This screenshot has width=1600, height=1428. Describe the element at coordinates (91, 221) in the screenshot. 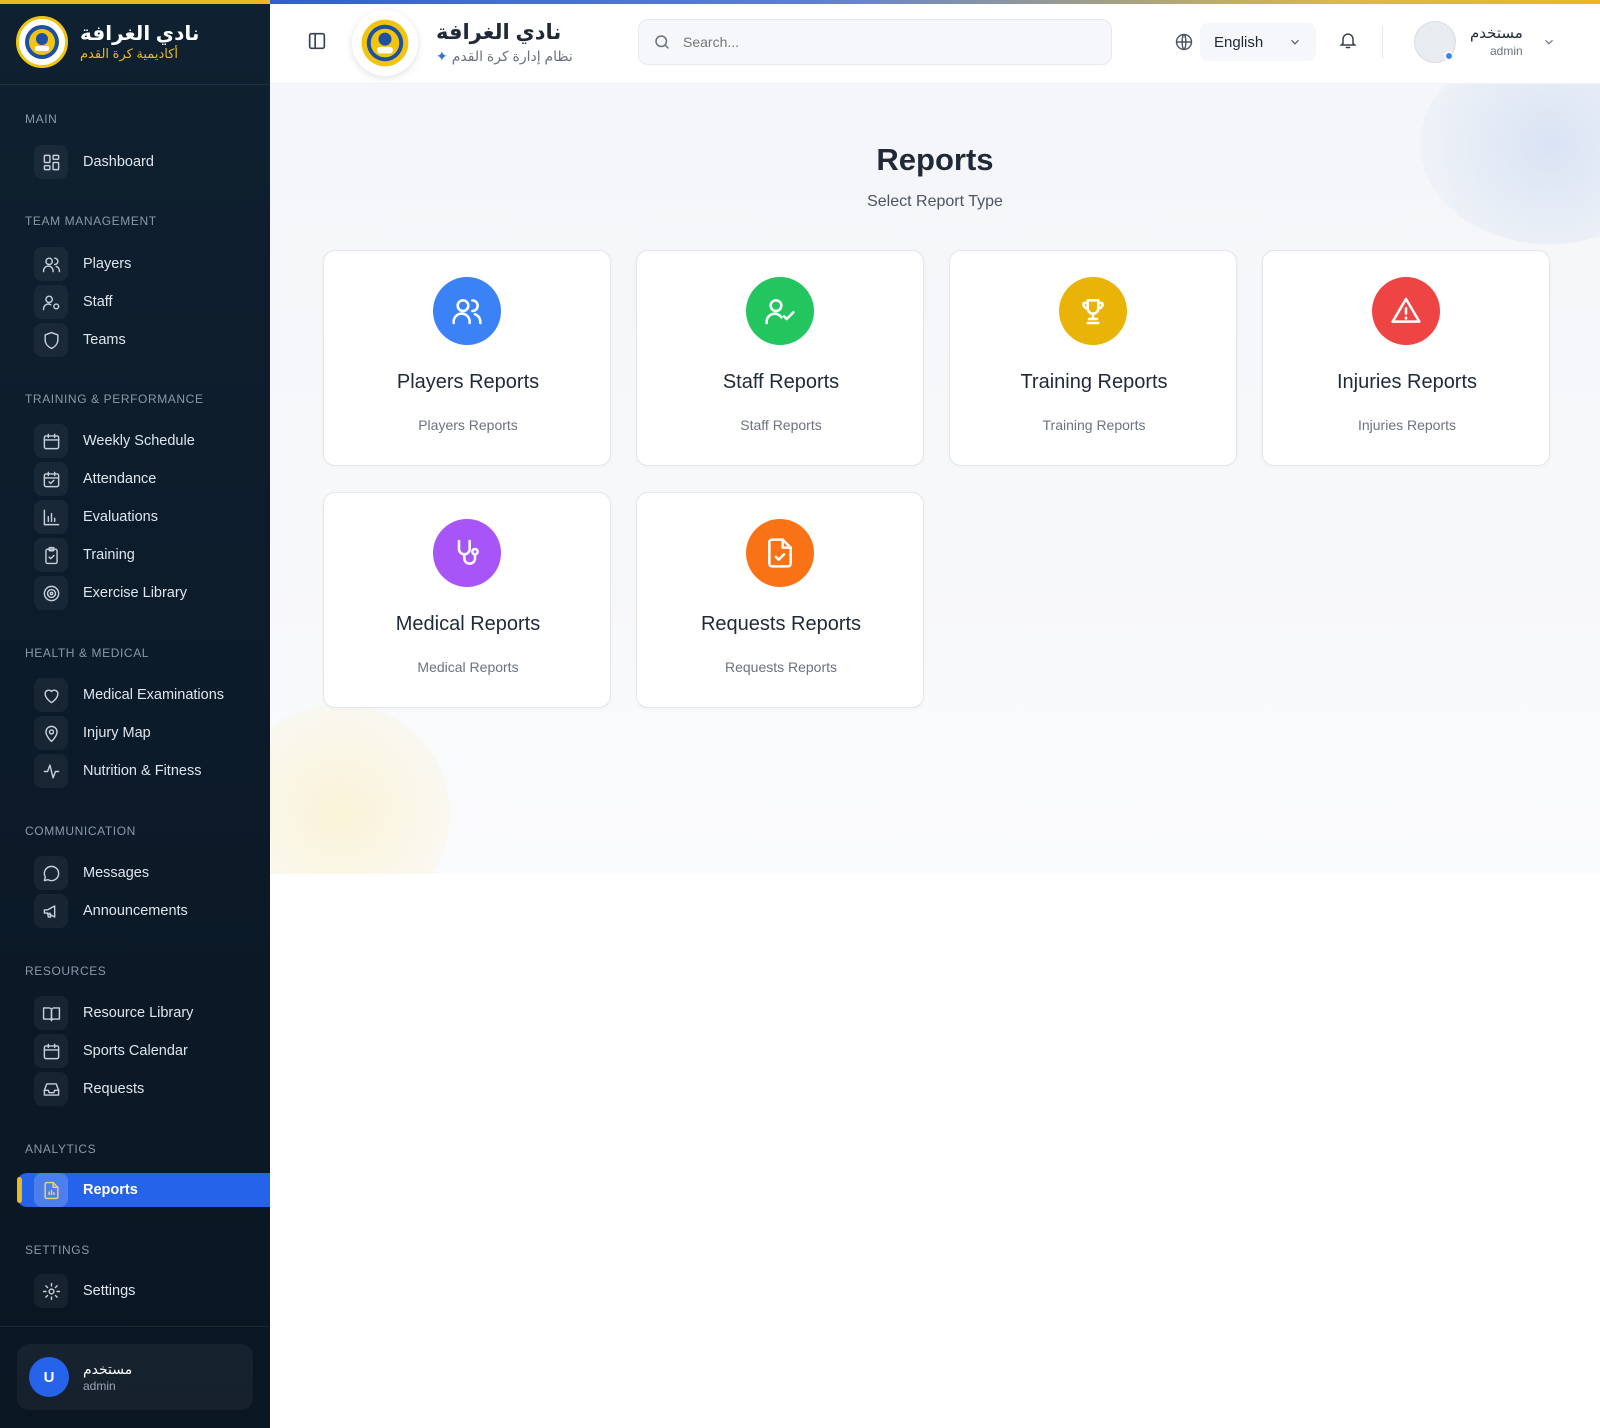

I see `section-team-management: TEAM MANAGEMENT` at that location.